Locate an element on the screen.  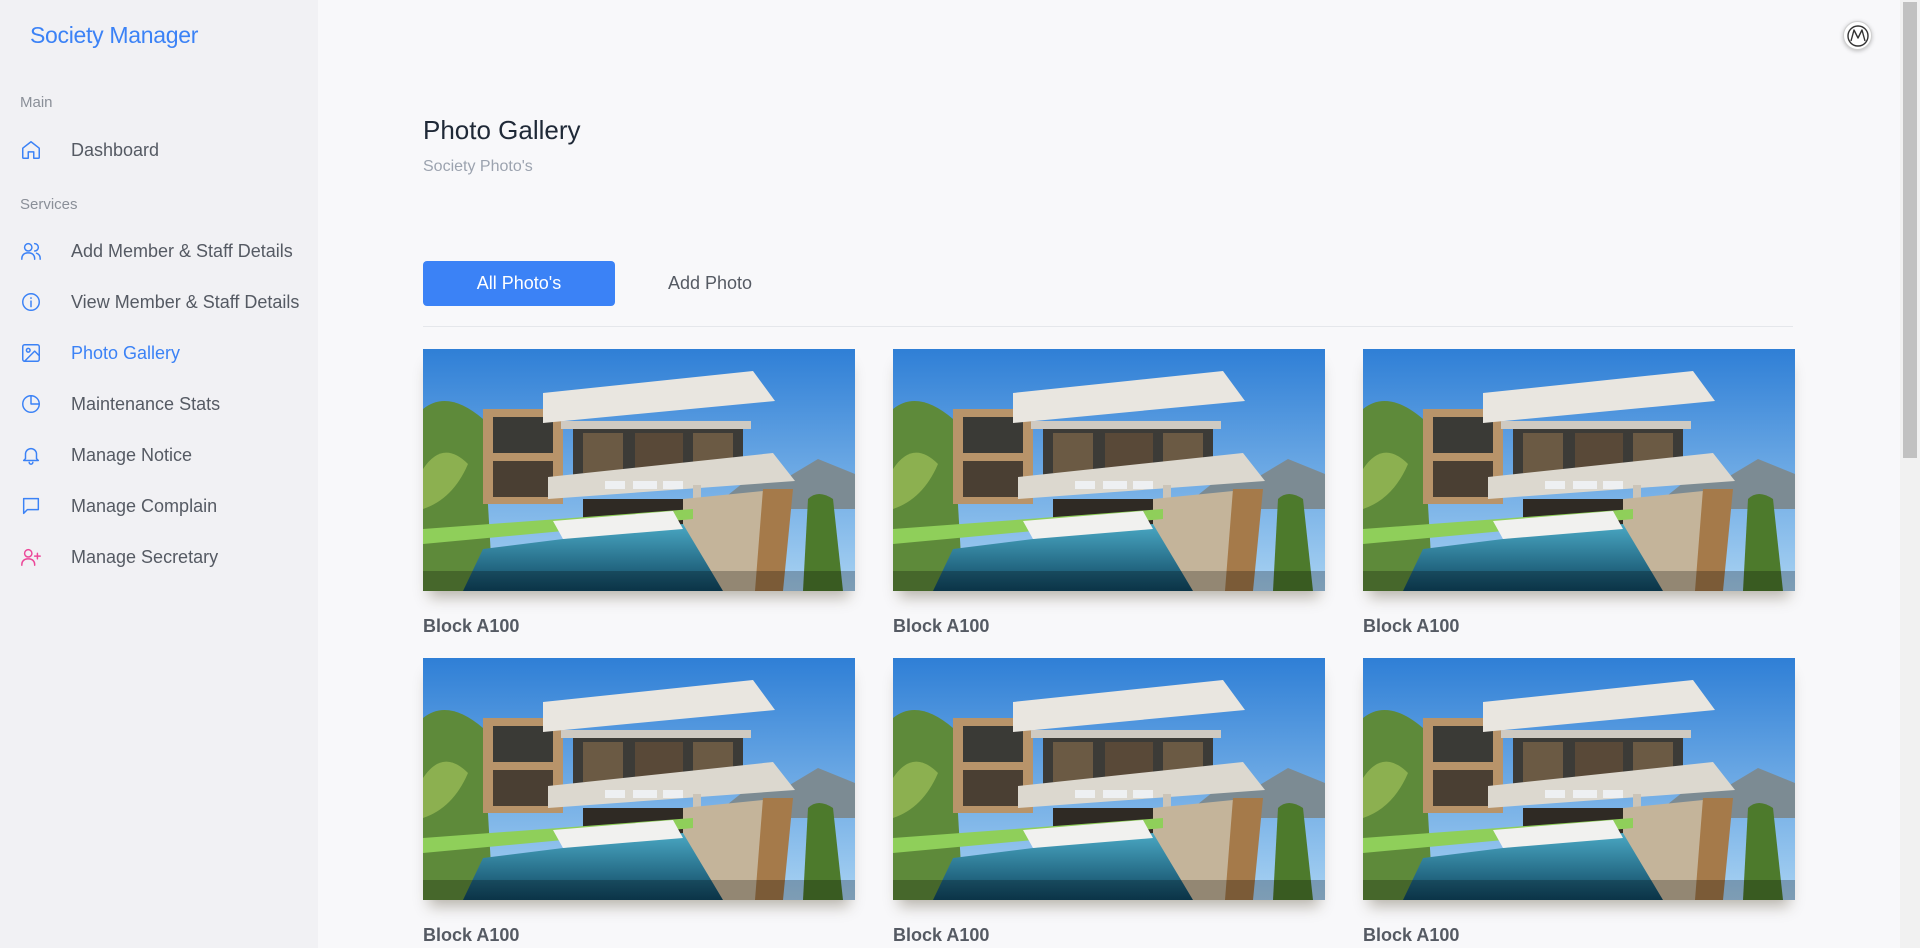
image-icon is located at coordinates (35, 353).